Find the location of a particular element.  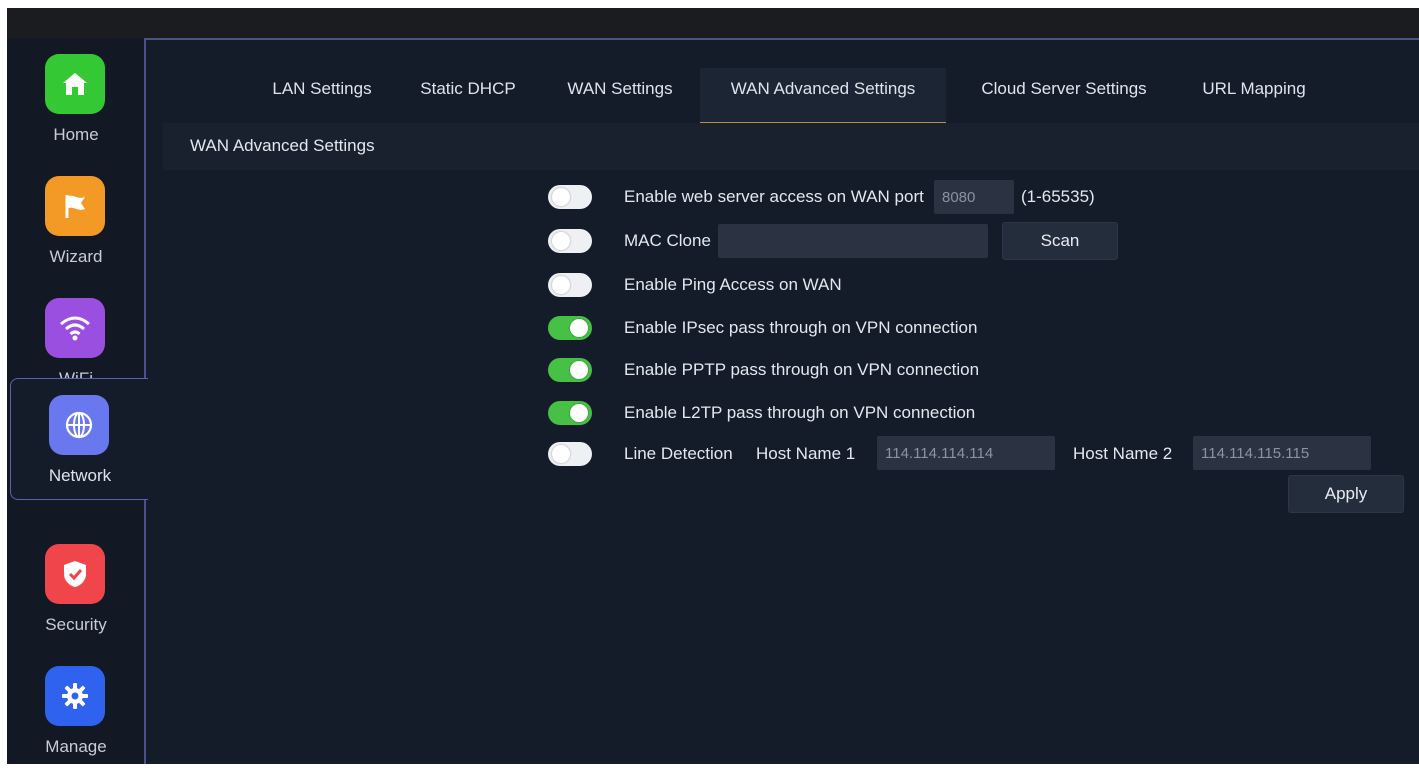

ping-access-label: Enable Ping Access on WAN is located at coordinates (733, 284).